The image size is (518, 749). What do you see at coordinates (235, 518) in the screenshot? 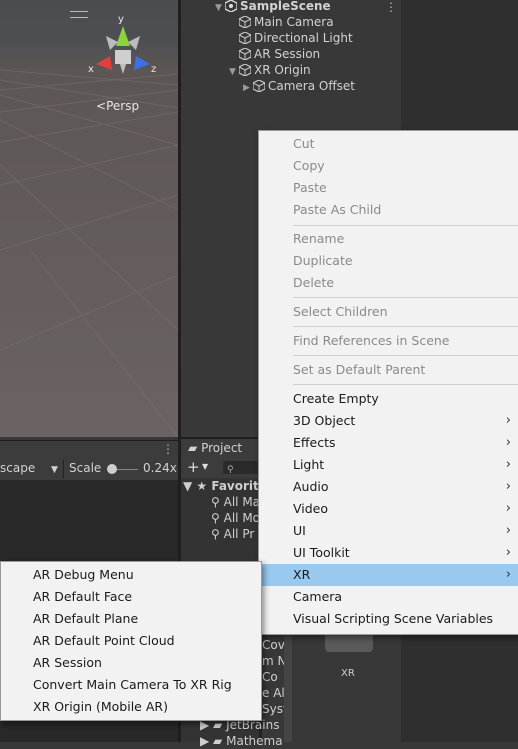
I see `favorites-search-2: ⚲ All Mo` at bounding box center [235, 518].